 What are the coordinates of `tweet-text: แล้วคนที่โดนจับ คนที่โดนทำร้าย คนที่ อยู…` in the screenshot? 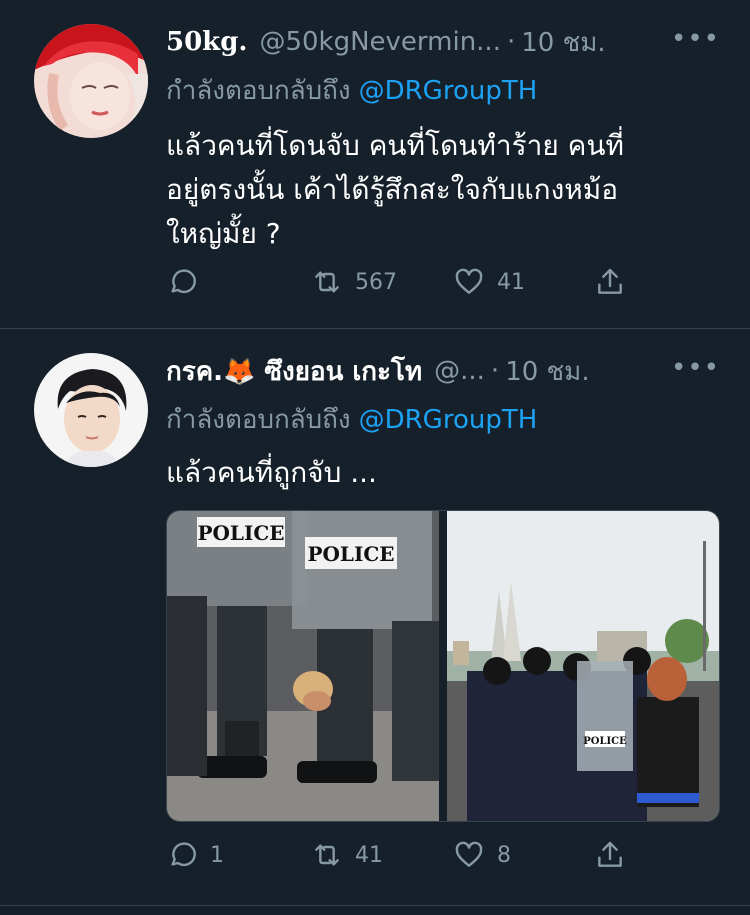 It's located at (446, 190).